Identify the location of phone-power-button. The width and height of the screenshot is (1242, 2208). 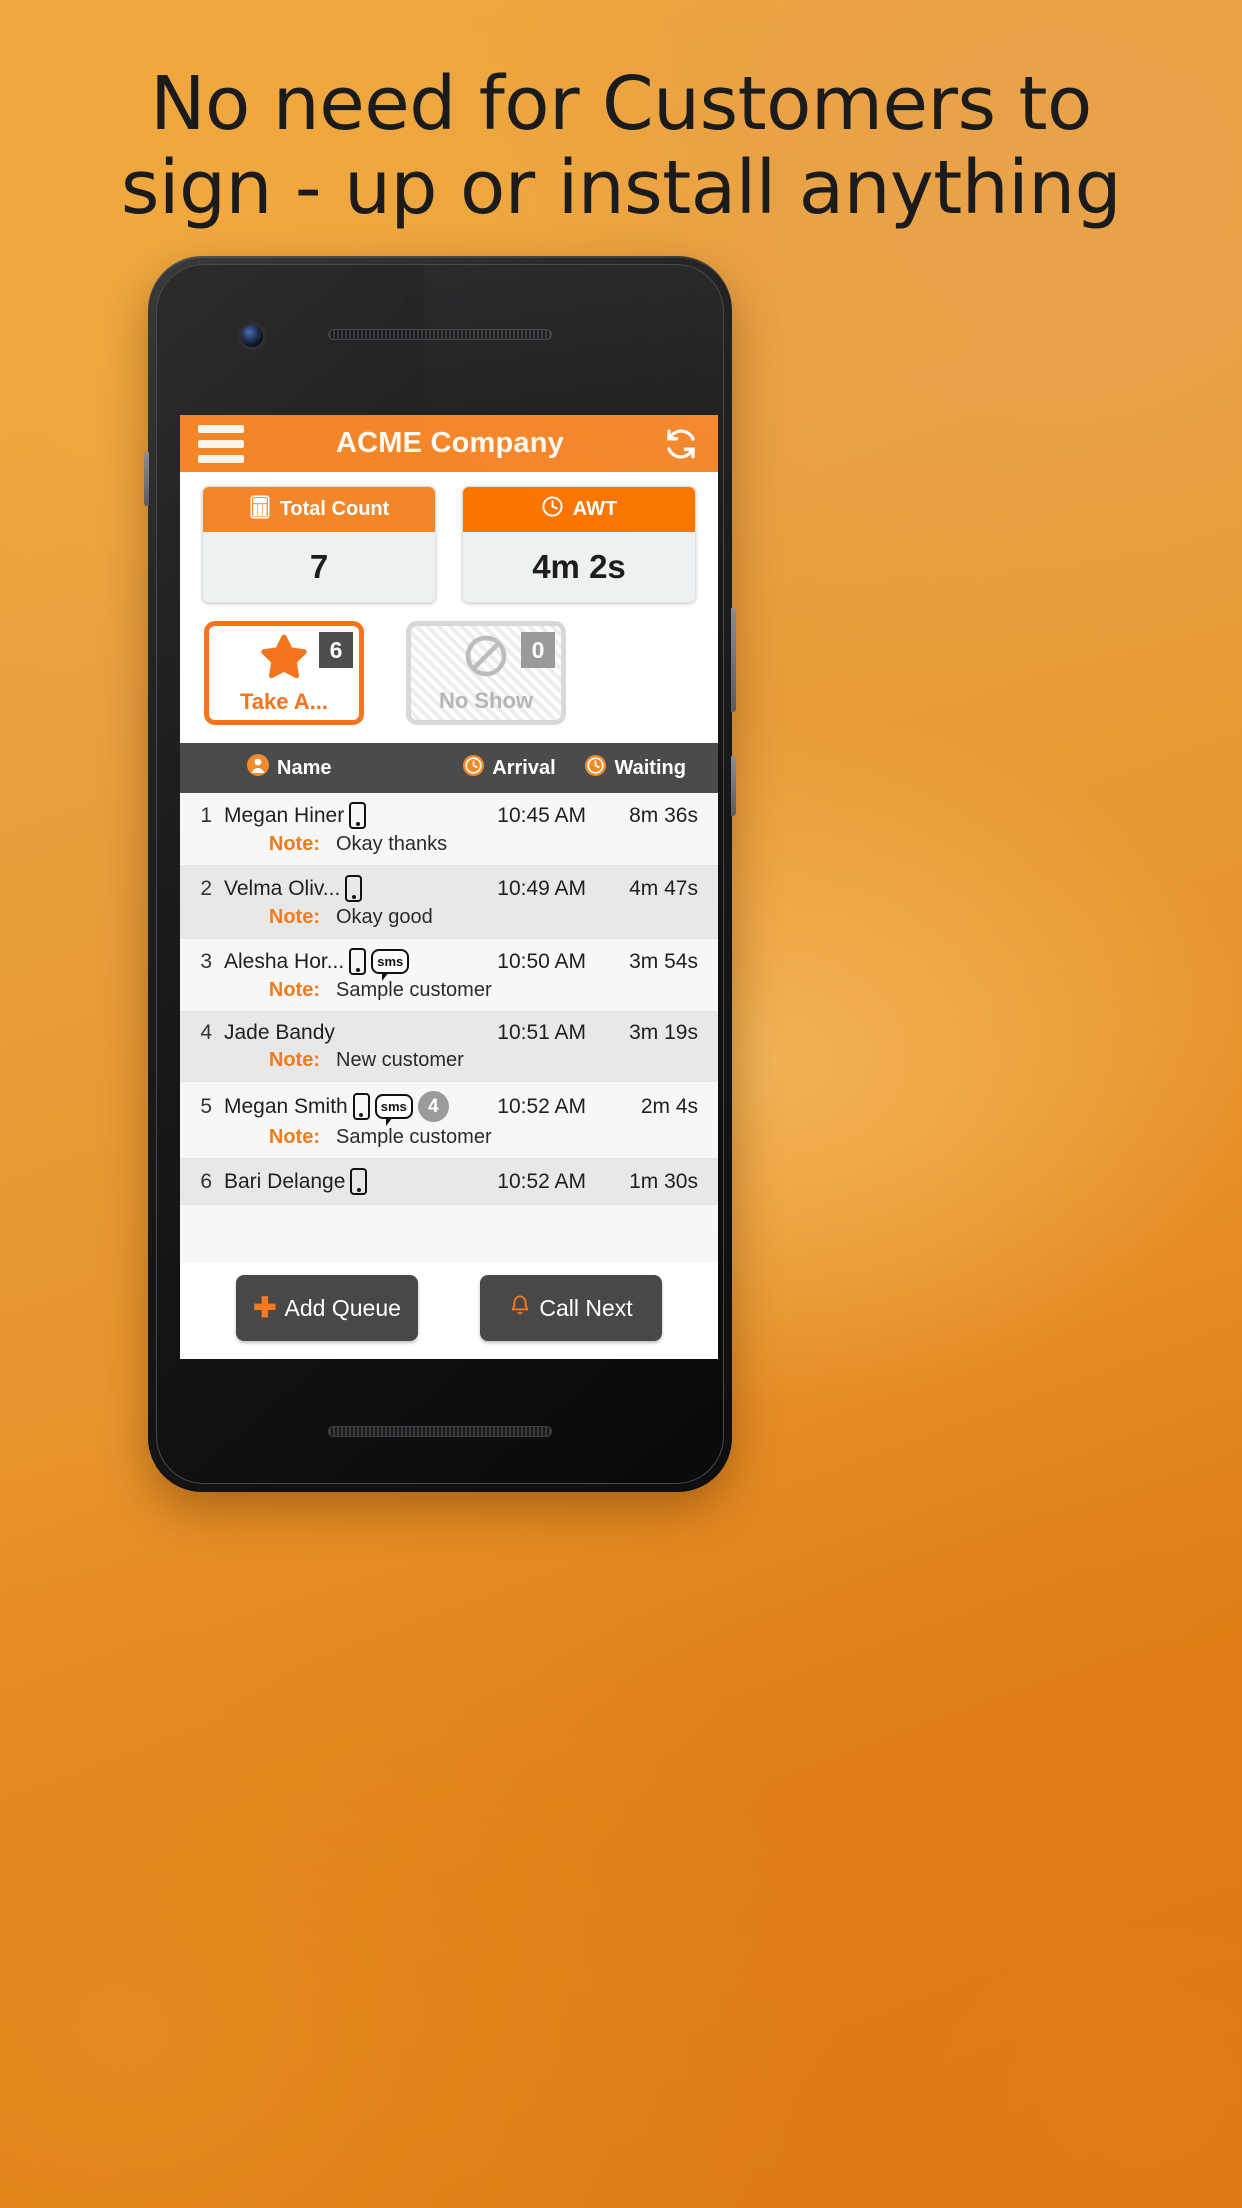
(733, 786).